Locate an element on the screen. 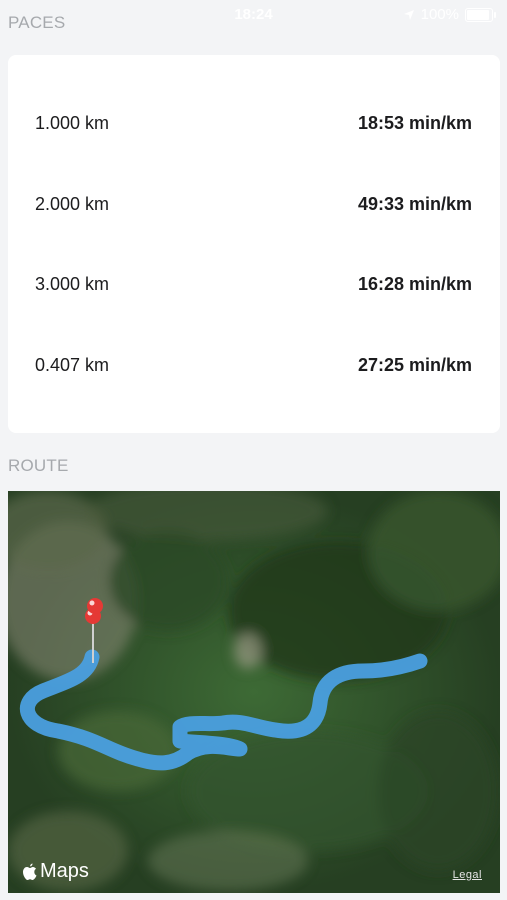  pace-row: 0.407 km 27:25 min/km is located at coordinates (254, 365).